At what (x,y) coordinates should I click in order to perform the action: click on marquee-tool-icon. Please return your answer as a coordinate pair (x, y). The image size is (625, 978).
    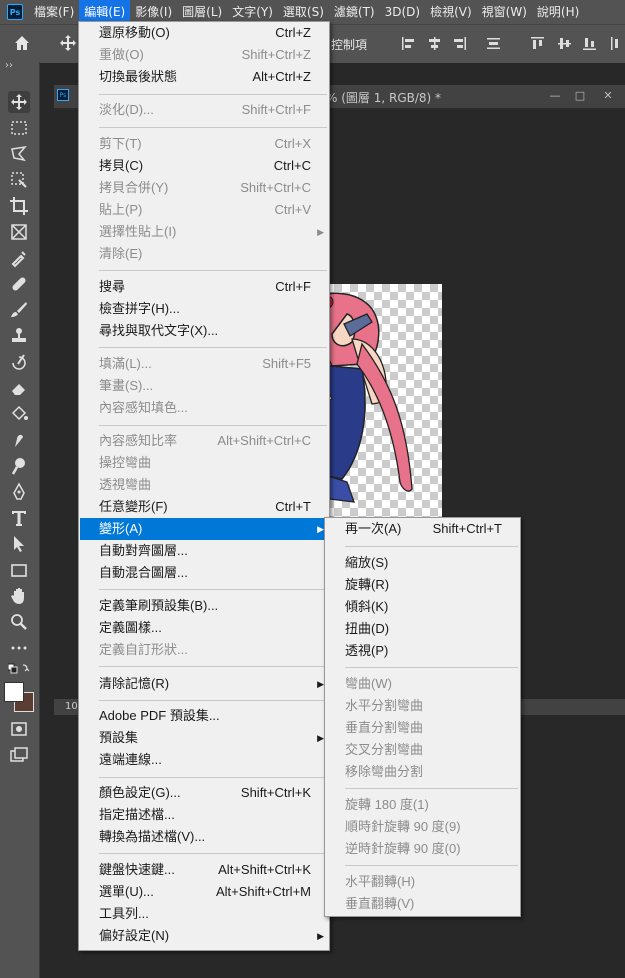
    Looking at the image, I should click on (19, 128).